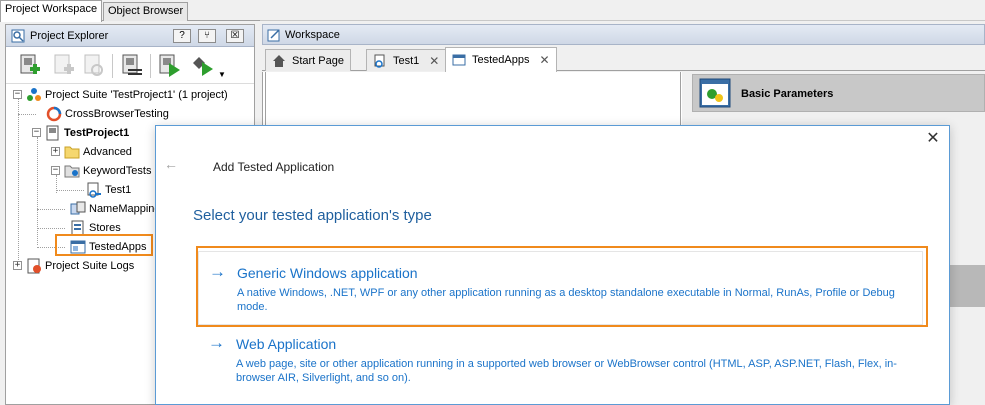  I want to click on project-explorer-title: Project Explorer, so click(69, 36).